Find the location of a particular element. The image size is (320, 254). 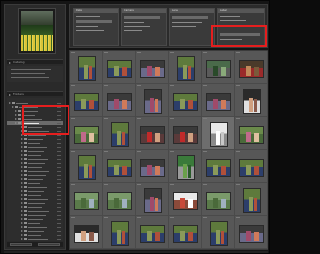

import-button is located at coordinates (21, 244).